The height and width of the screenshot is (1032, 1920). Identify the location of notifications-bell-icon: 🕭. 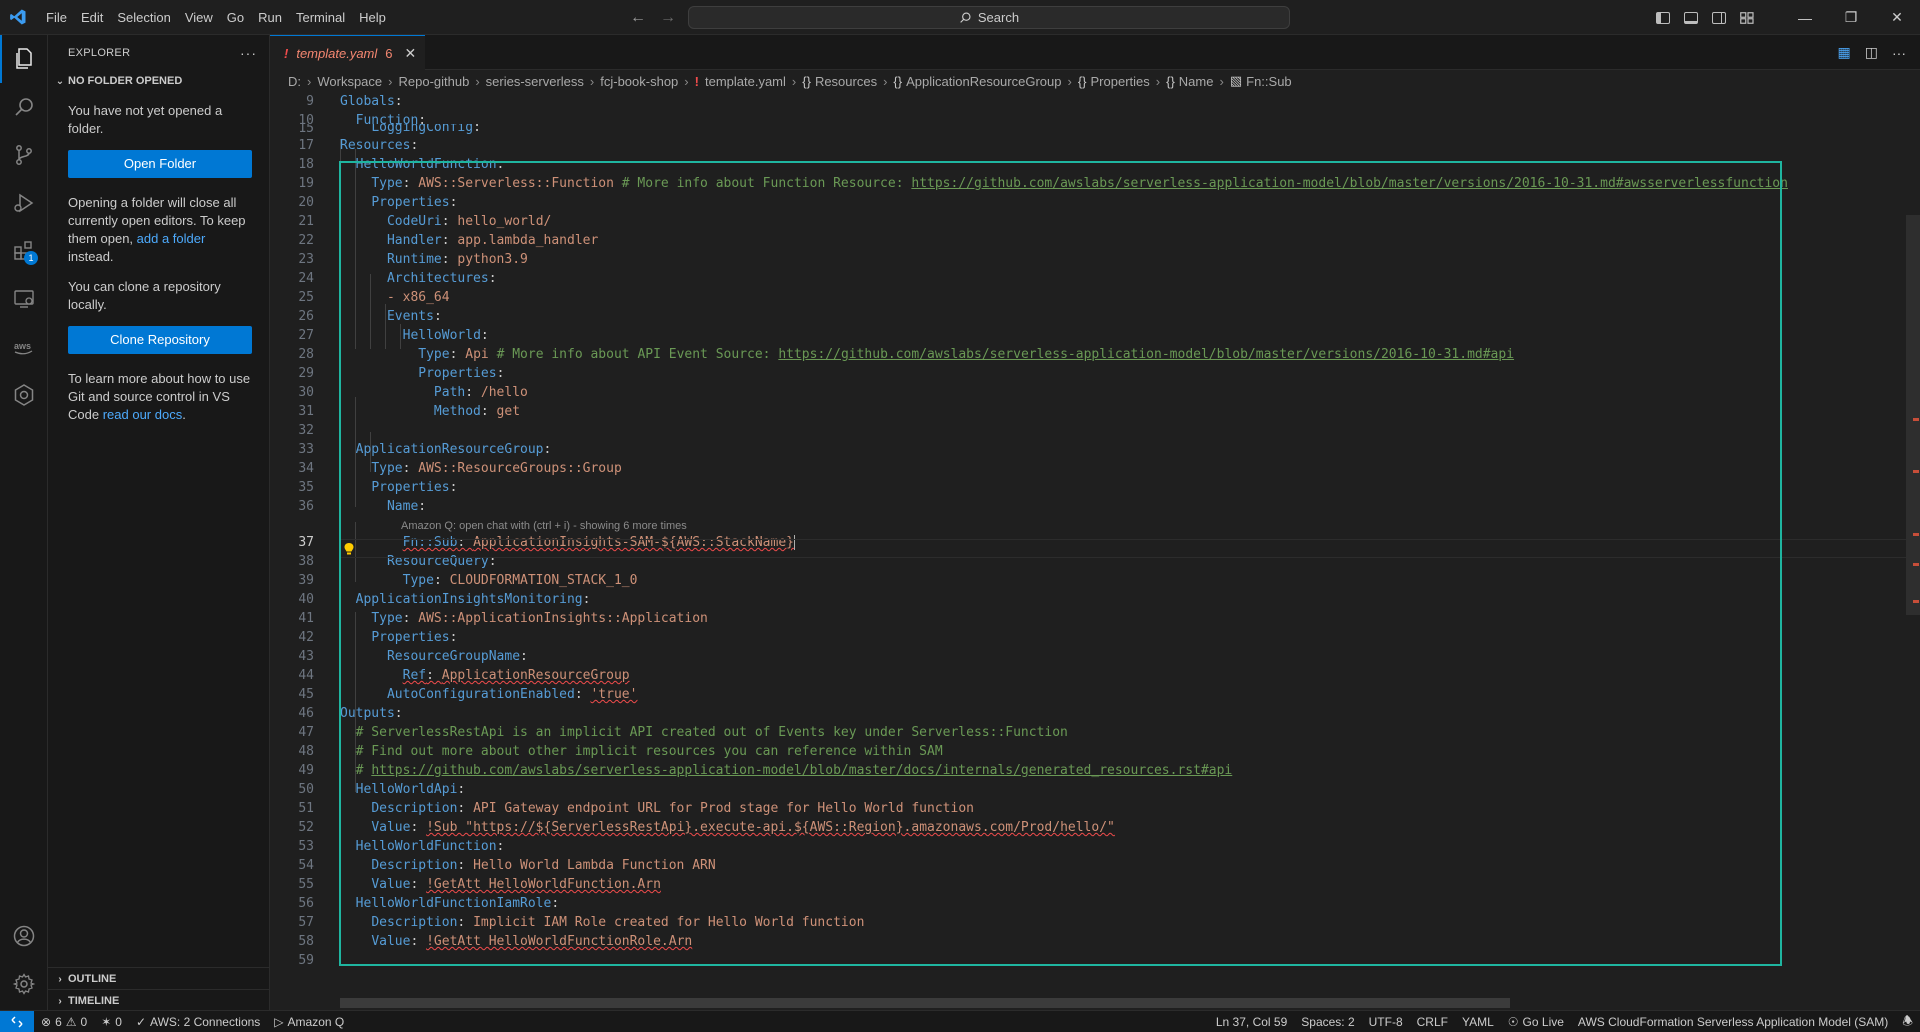
(1907, 1022).